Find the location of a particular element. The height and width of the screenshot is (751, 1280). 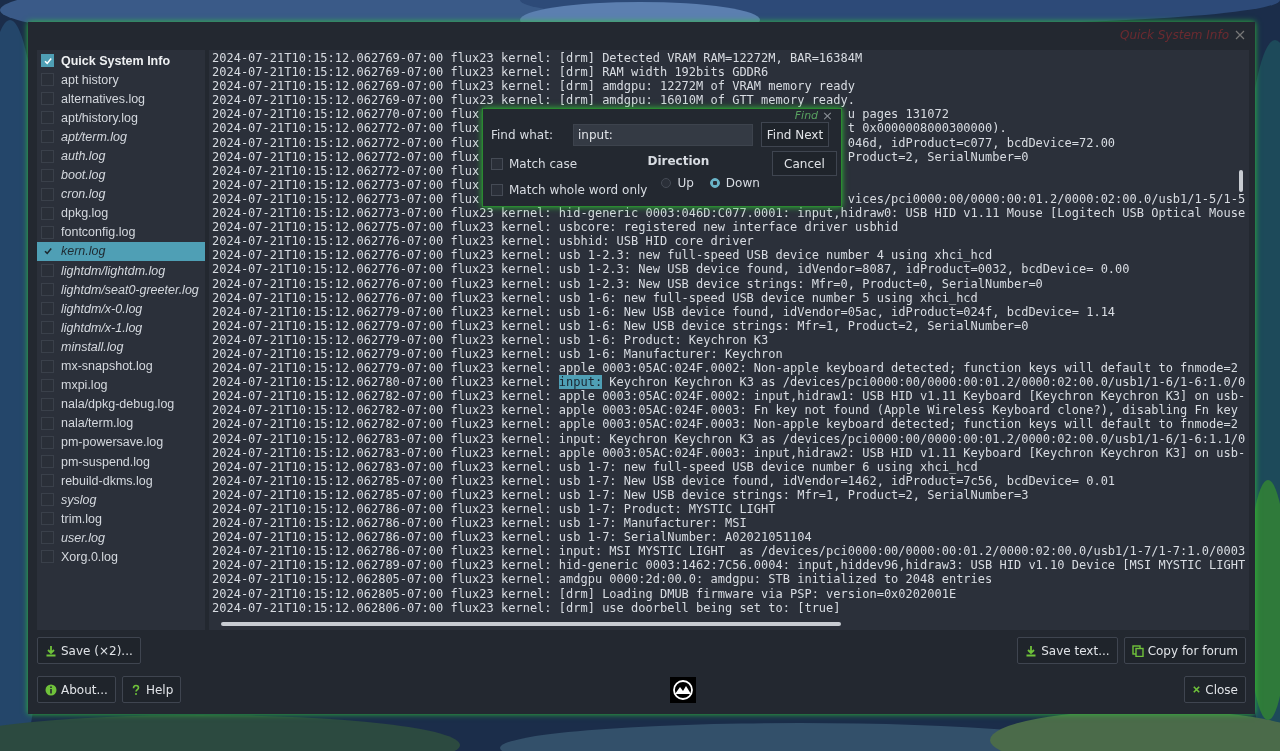

log-name: rebuild-dkms.log is located at coordinates (107, 480).